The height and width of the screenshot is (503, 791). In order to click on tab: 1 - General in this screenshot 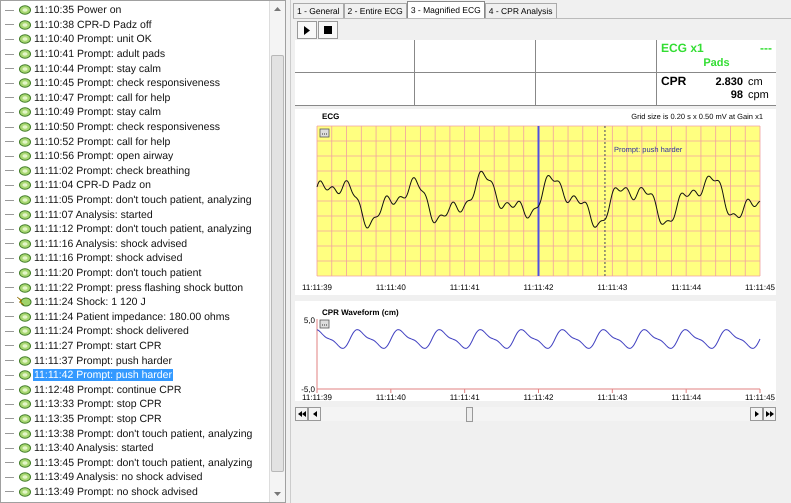, I will do `click(318, 10)`.